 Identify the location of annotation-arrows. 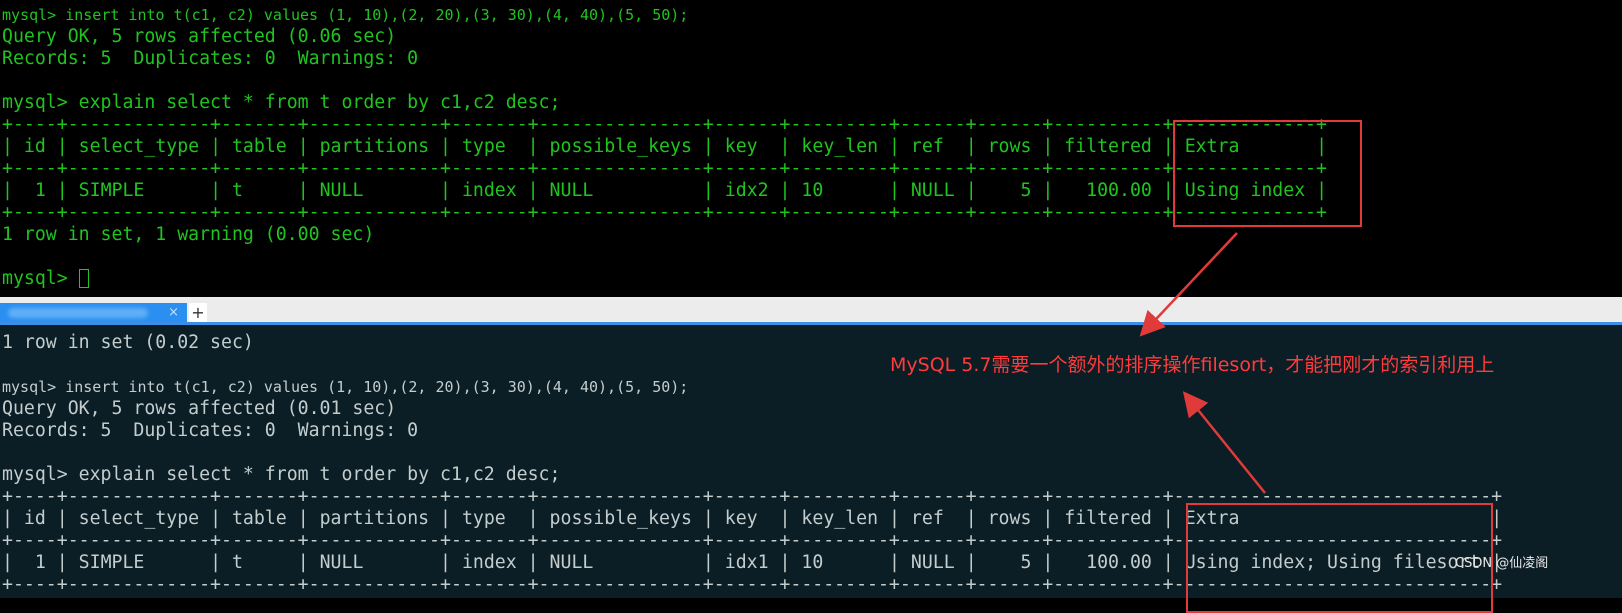
(1202, 363).